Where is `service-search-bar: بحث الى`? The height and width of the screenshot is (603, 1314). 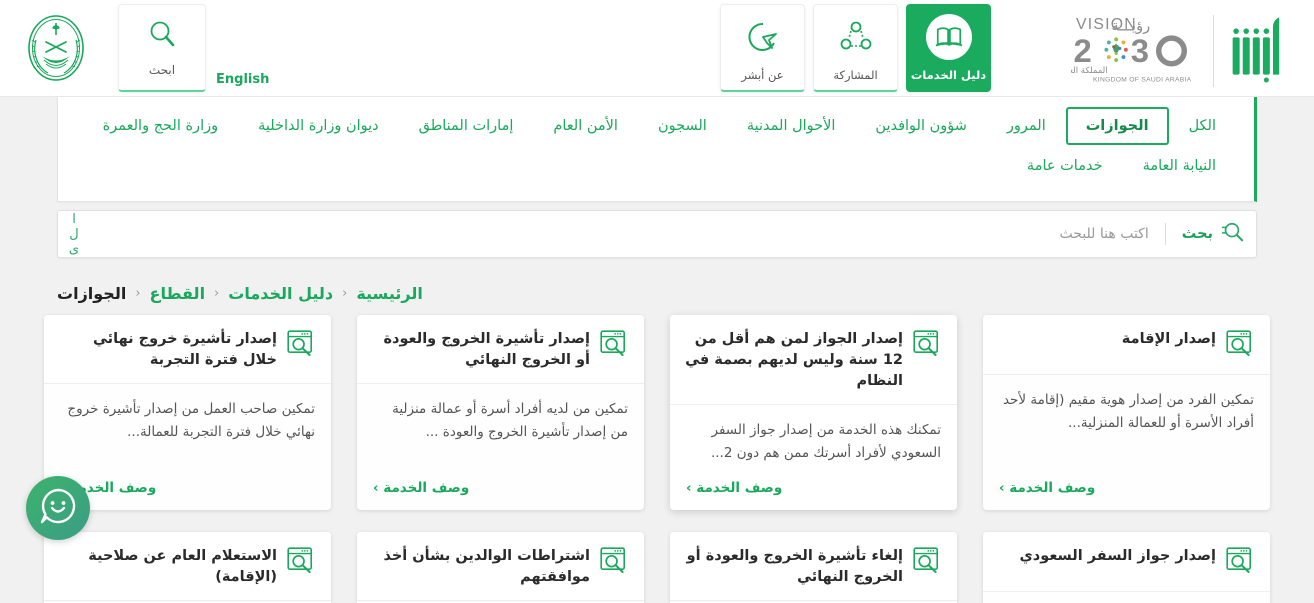
service-search-bar: بحث الى is located at coordinates (657, 234).